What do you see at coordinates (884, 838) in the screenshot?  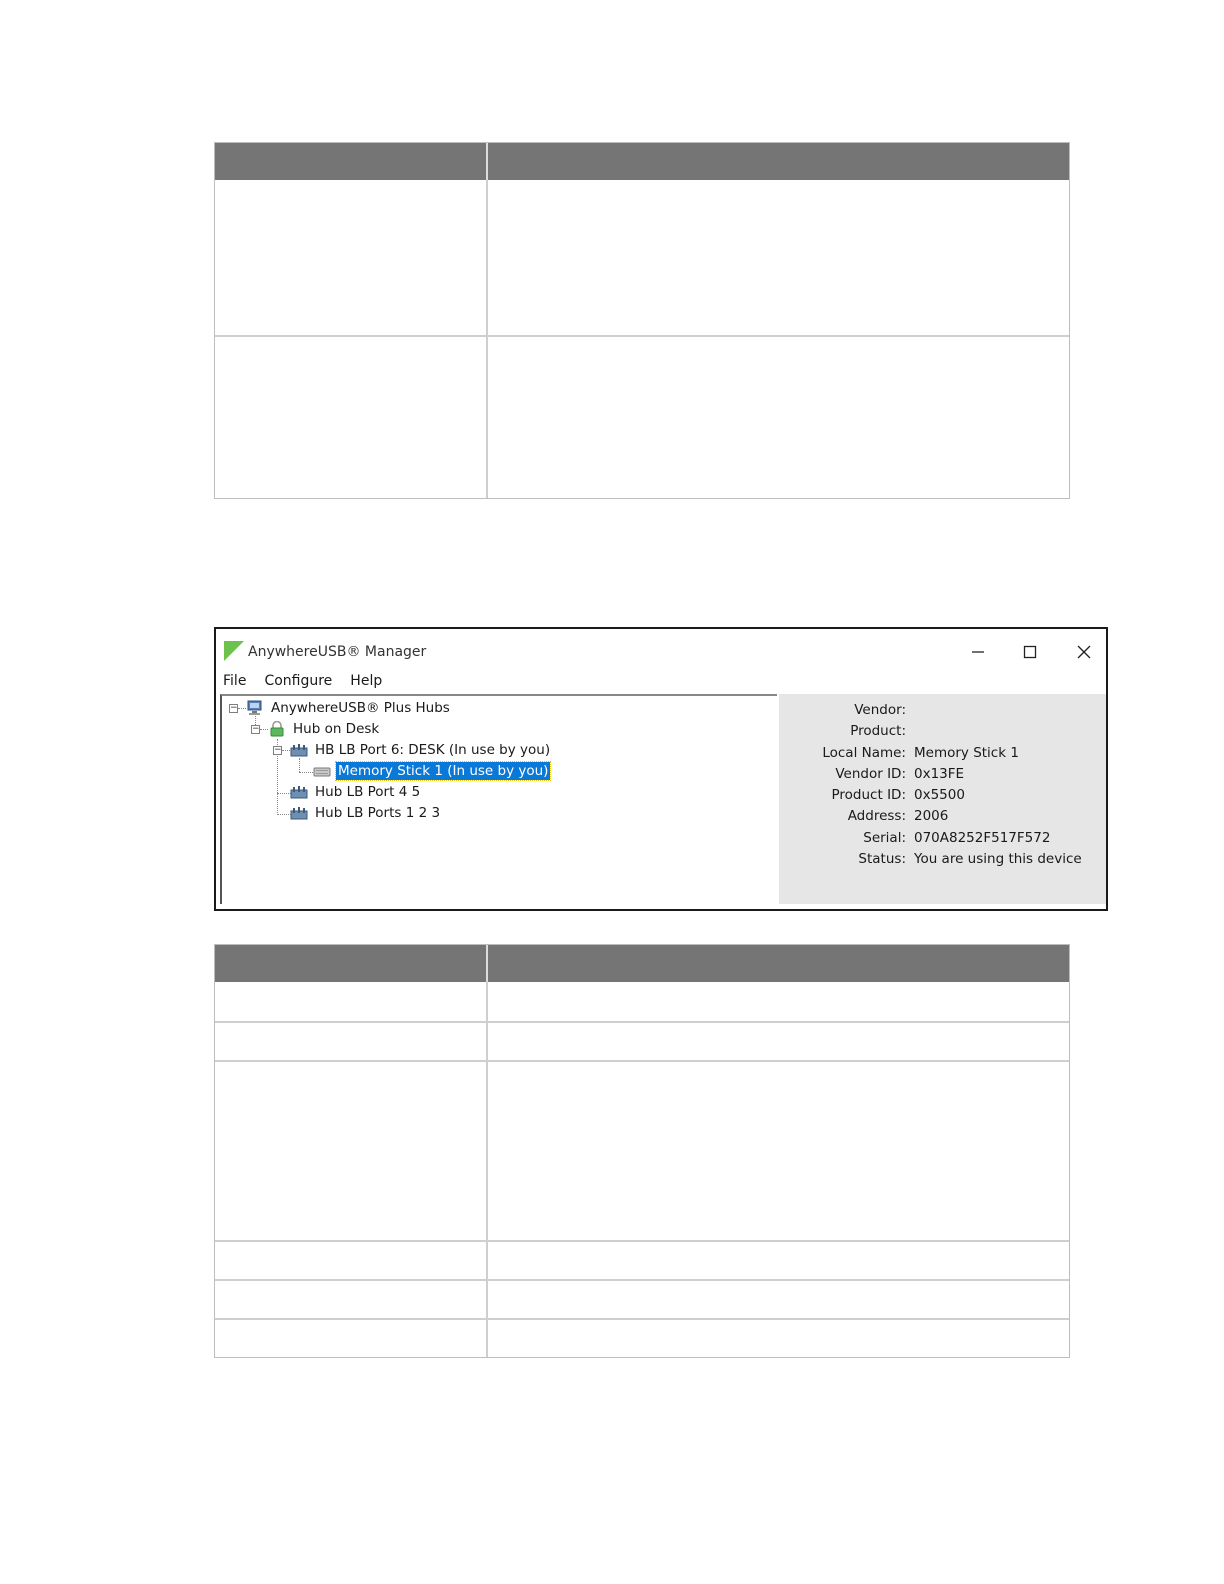 I see `detail-key: Serial:` at bounding box center [884, 838].